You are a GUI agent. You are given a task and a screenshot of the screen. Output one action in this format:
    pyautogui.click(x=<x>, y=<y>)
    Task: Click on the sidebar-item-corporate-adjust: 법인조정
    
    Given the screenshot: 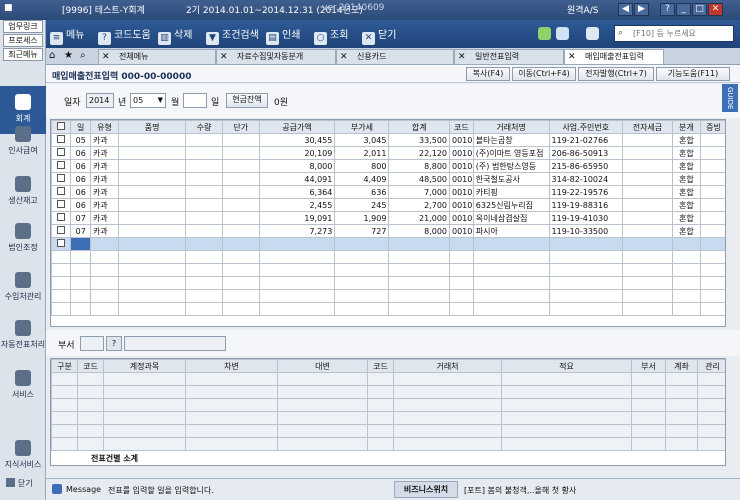 What is the action you would take?
    pyautogui.click(x=23, y=238)
    